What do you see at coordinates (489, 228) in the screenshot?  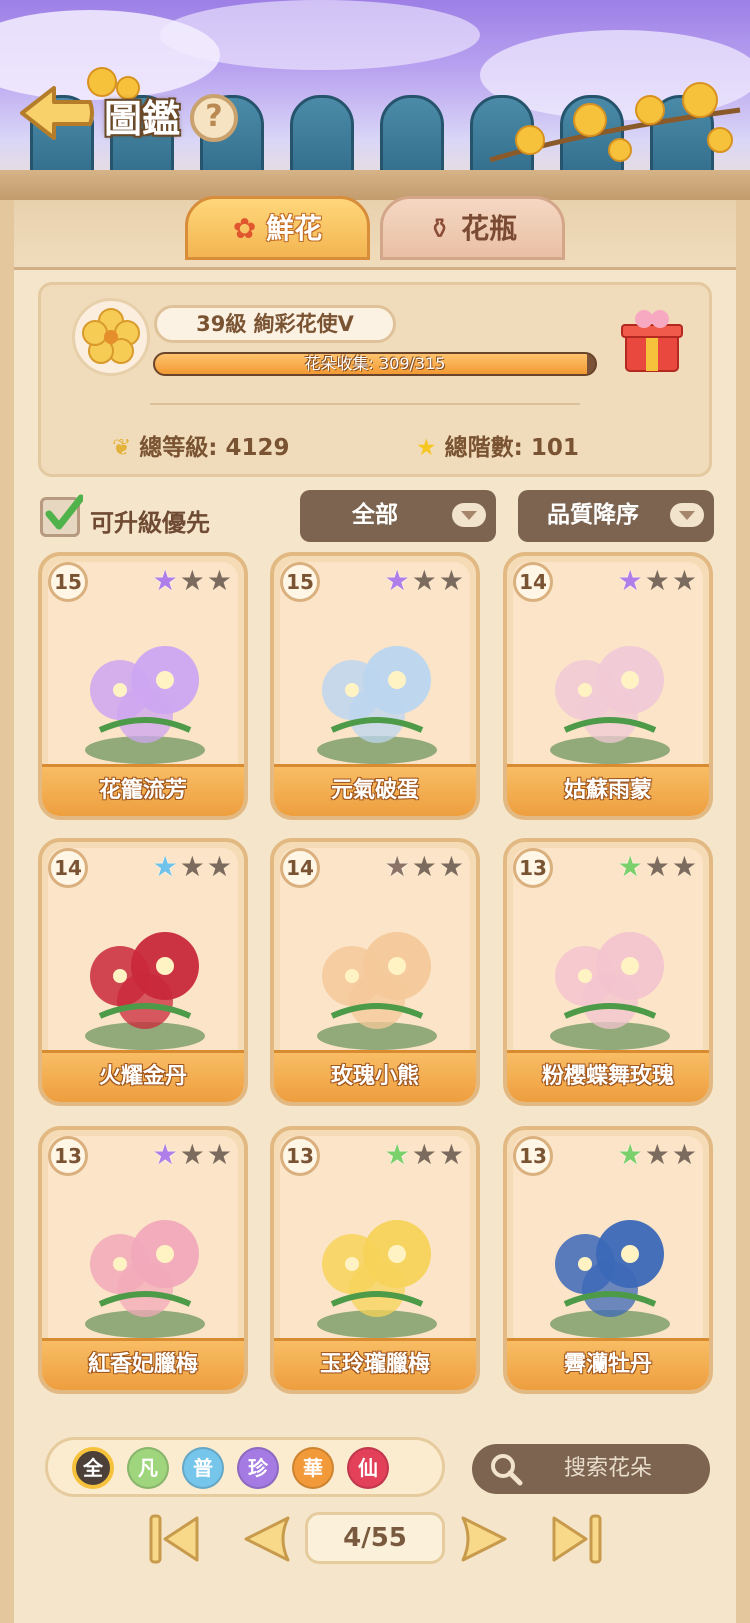 I see `tab-vase-label: 花瓶` at bounding box center [489, 228].